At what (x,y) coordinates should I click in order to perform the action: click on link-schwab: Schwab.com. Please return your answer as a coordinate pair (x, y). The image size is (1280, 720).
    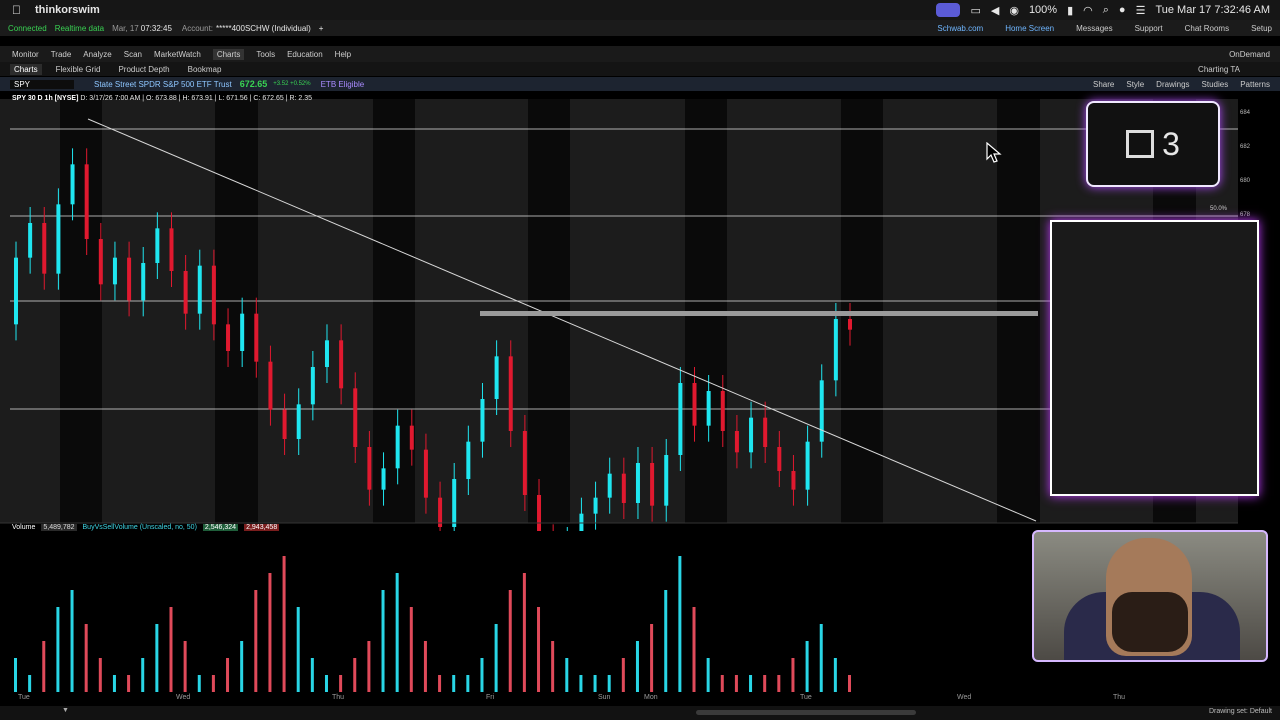
    Looking at the image, I should click on (960, 28).